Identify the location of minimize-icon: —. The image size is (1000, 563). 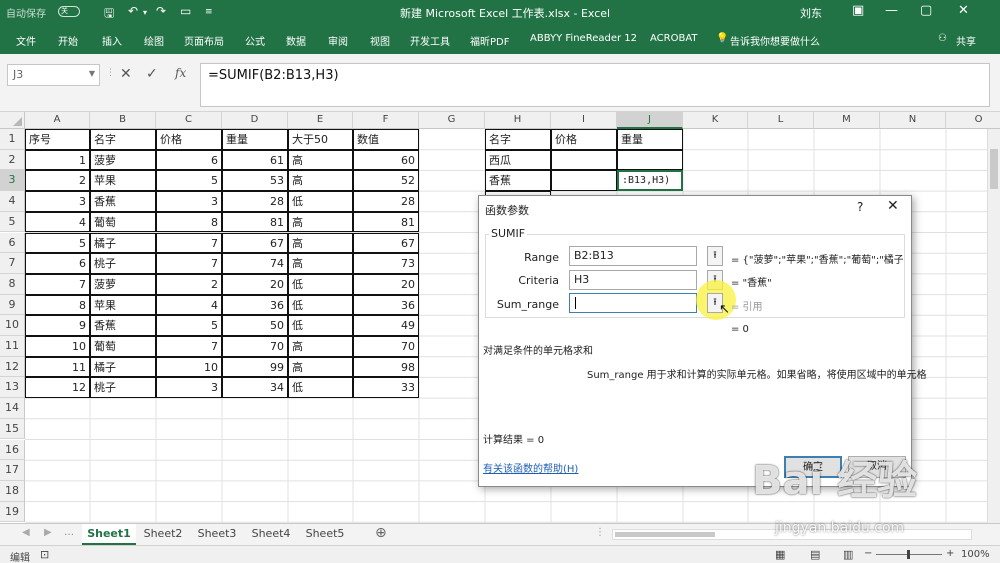
(891, 10).